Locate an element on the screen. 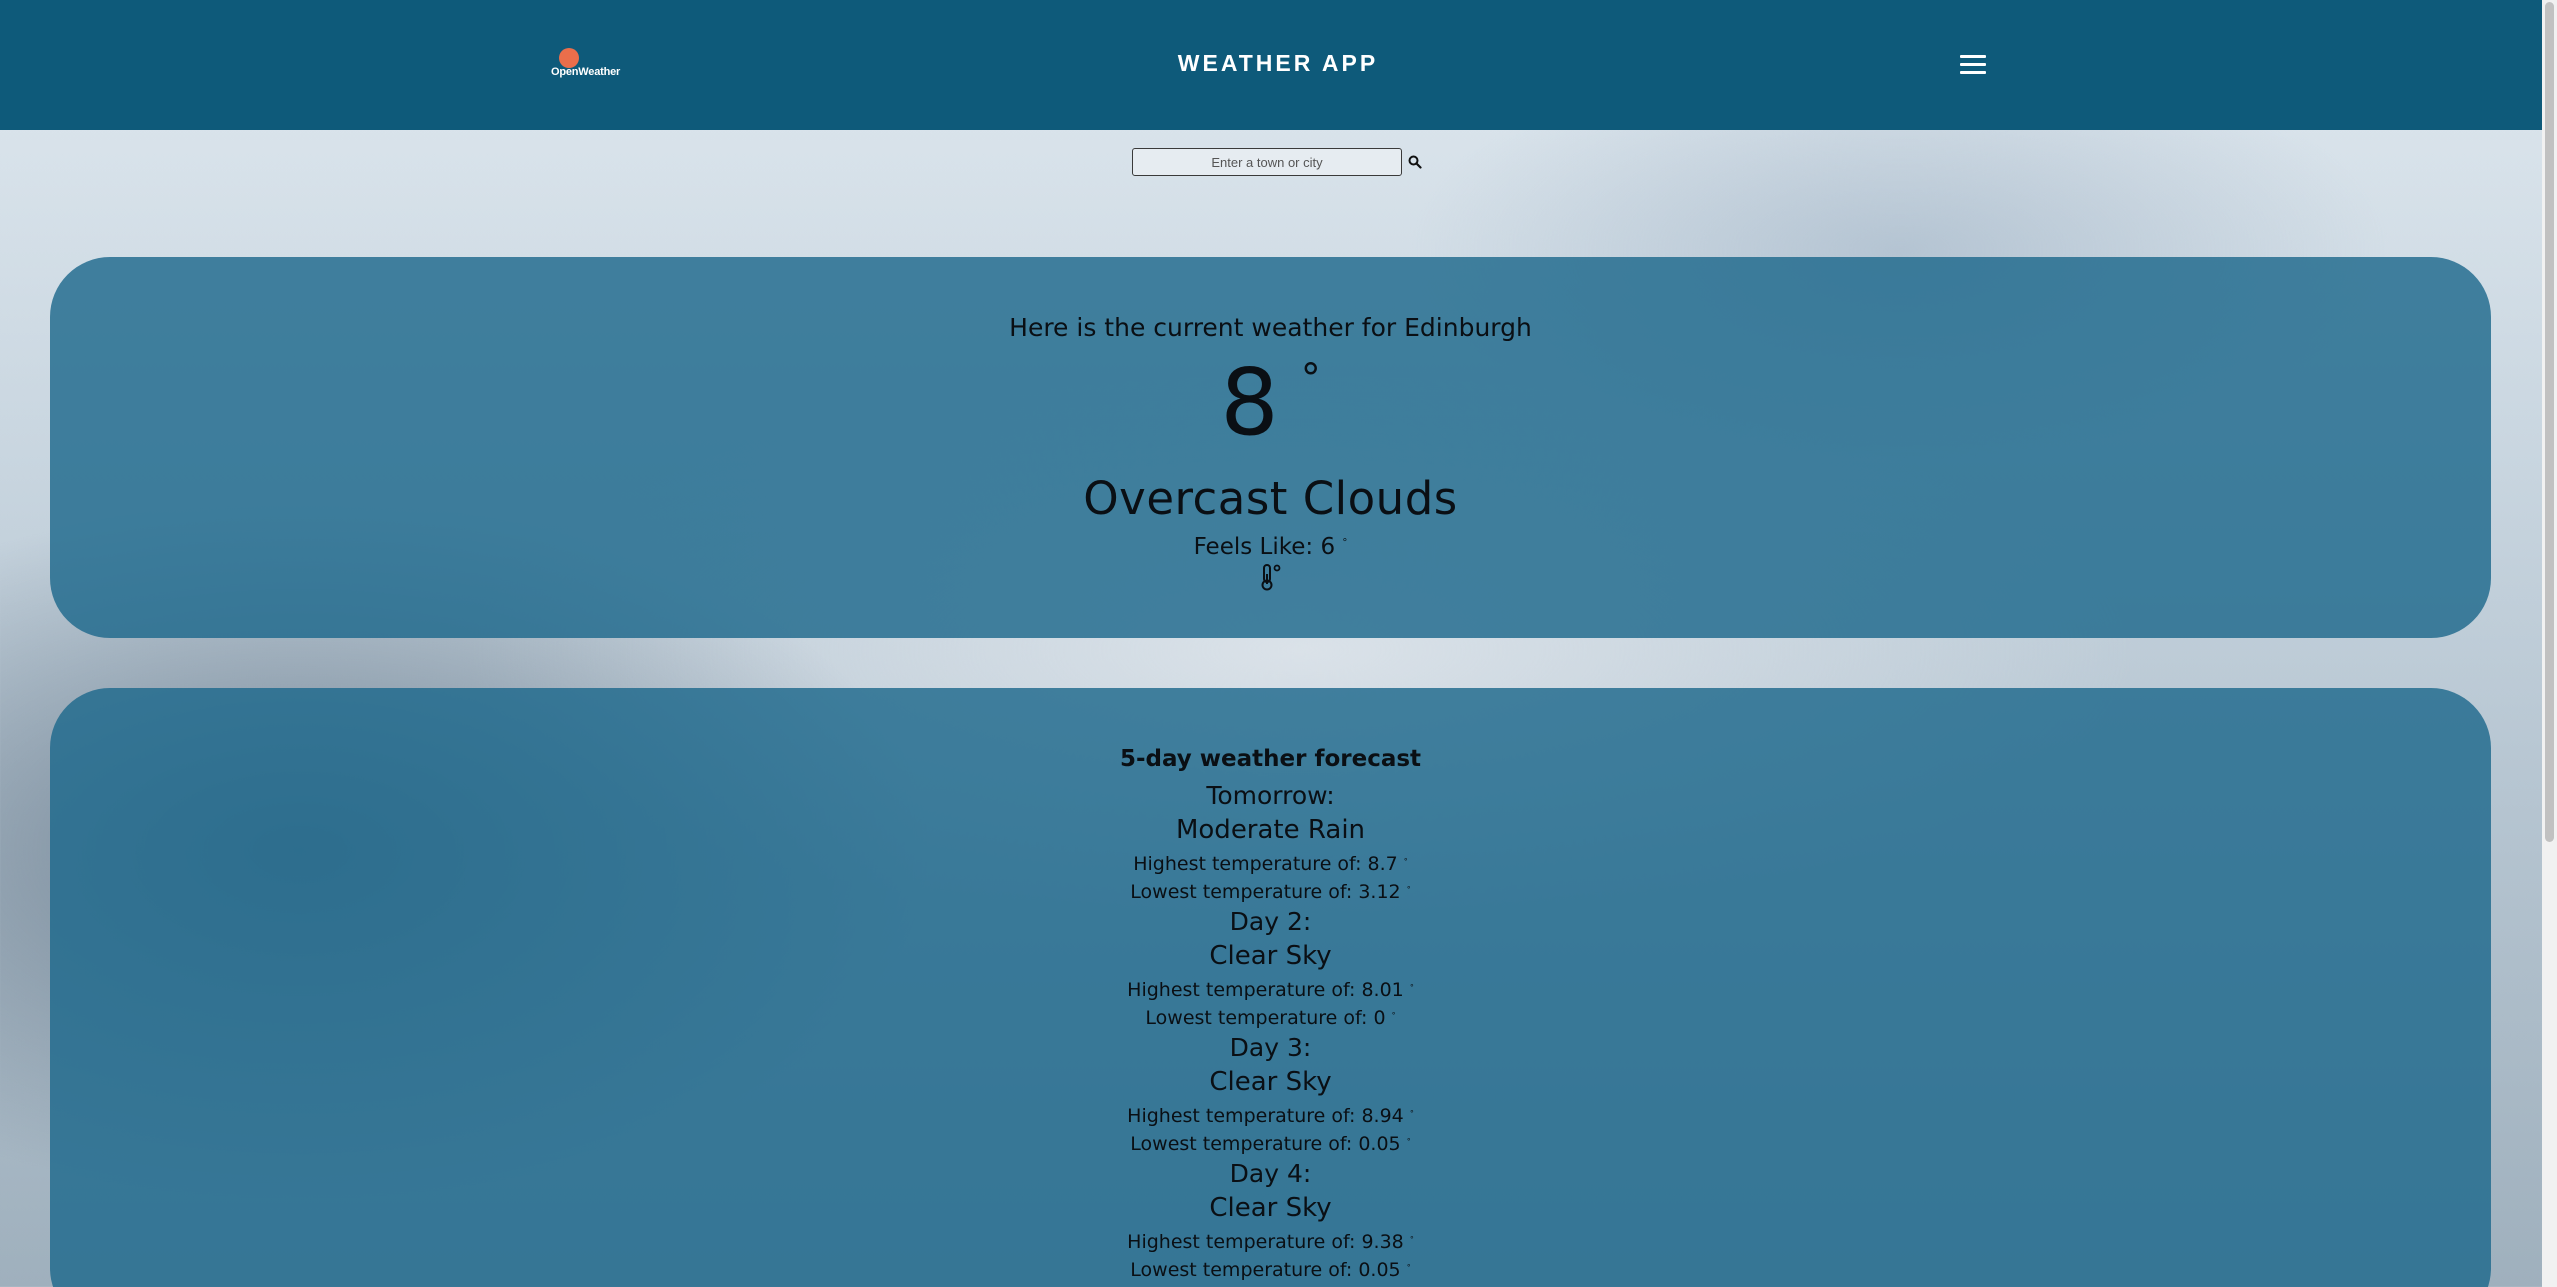  feels-like: Feels Like: 6 ° is located at coordinates (1270, 547).